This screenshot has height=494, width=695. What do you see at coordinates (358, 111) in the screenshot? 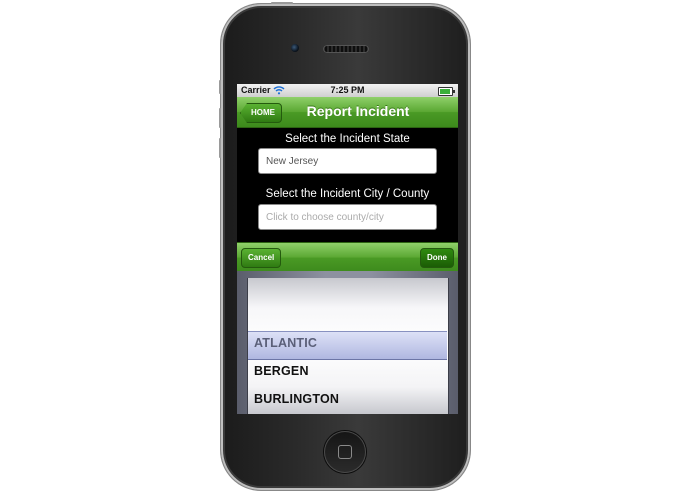
I see `page-title: Report Incident` at bounding box center [358, 111].